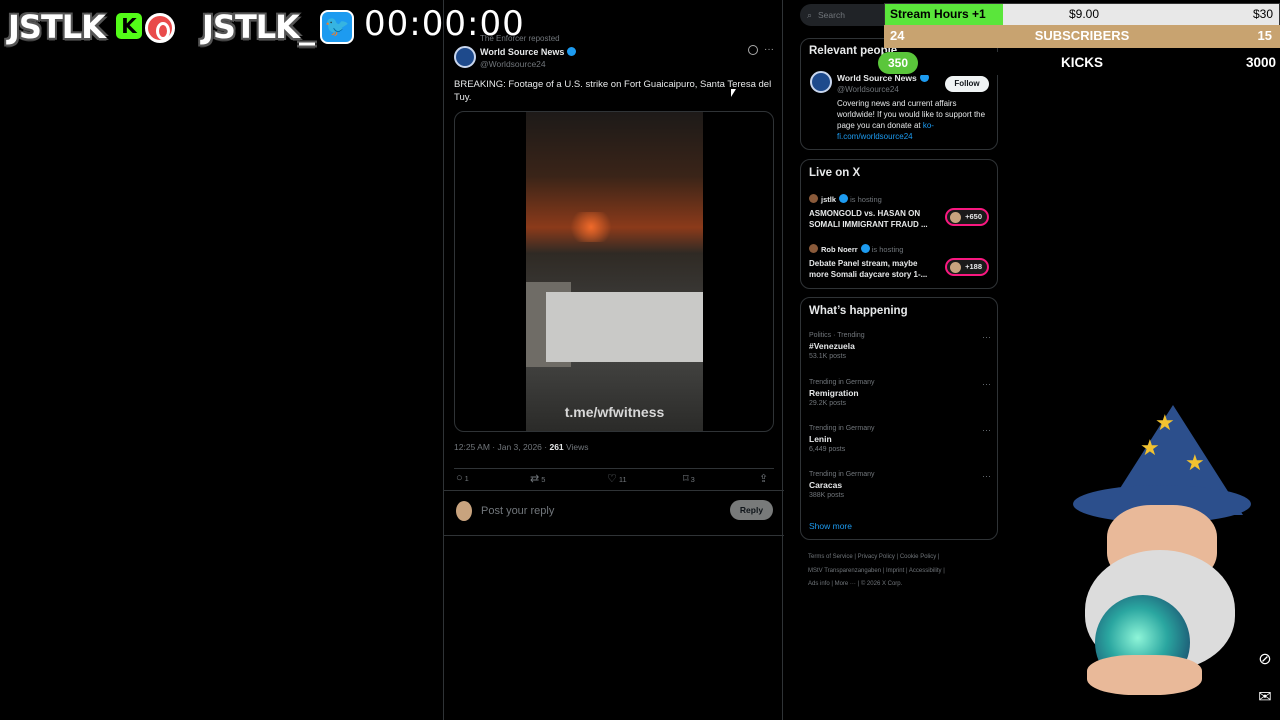 Image resolution: width=1280 pixels, height=720 pixels. I want to click on views-count: 261, so click(556, 447).